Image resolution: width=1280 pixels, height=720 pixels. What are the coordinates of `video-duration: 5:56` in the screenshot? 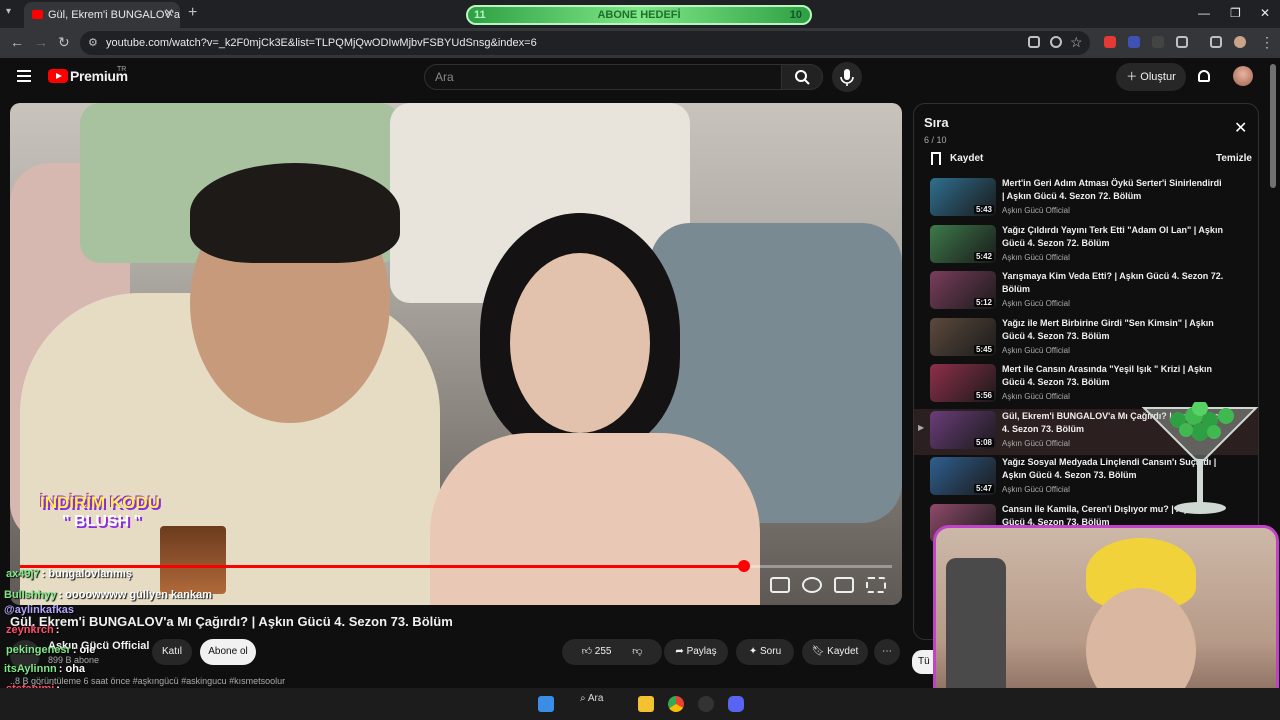 It's located at (983, 395).